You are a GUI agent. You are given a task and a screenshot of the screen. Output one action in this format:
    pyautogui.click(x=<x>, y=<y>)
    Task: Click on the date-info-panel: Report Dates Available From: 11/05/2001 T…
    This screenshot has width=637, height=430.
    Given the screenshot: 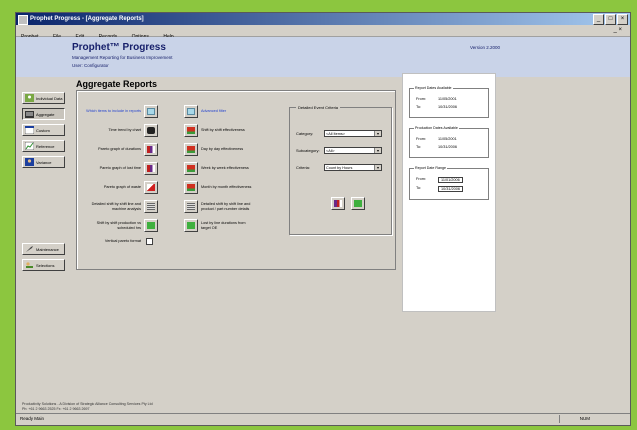 What is the action you would take?
    pyautogui.click(x=449, y=192)
    